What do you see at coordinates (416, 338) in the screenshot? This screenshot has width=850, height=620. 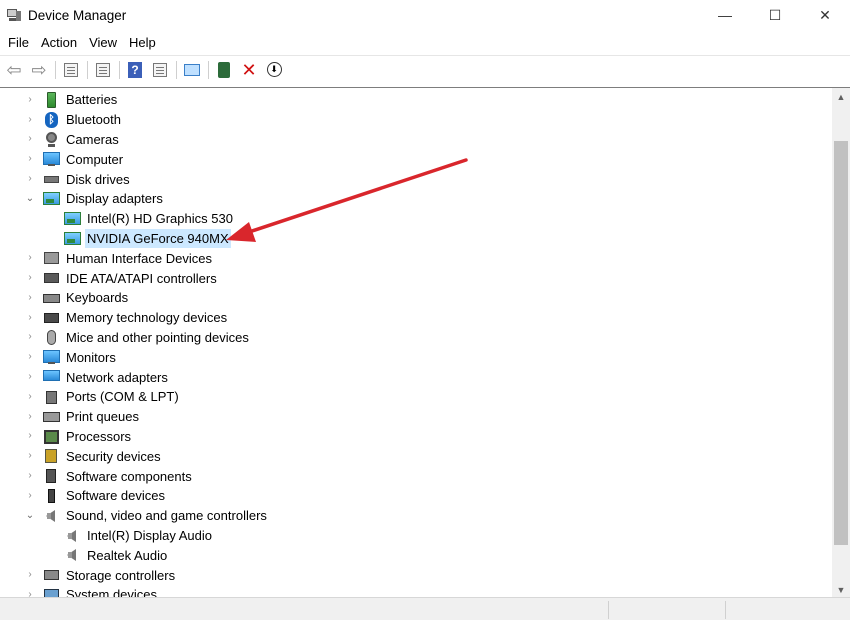 I see `tree-category: › Mice and other pointing devices` at bounding box center [416, 338].